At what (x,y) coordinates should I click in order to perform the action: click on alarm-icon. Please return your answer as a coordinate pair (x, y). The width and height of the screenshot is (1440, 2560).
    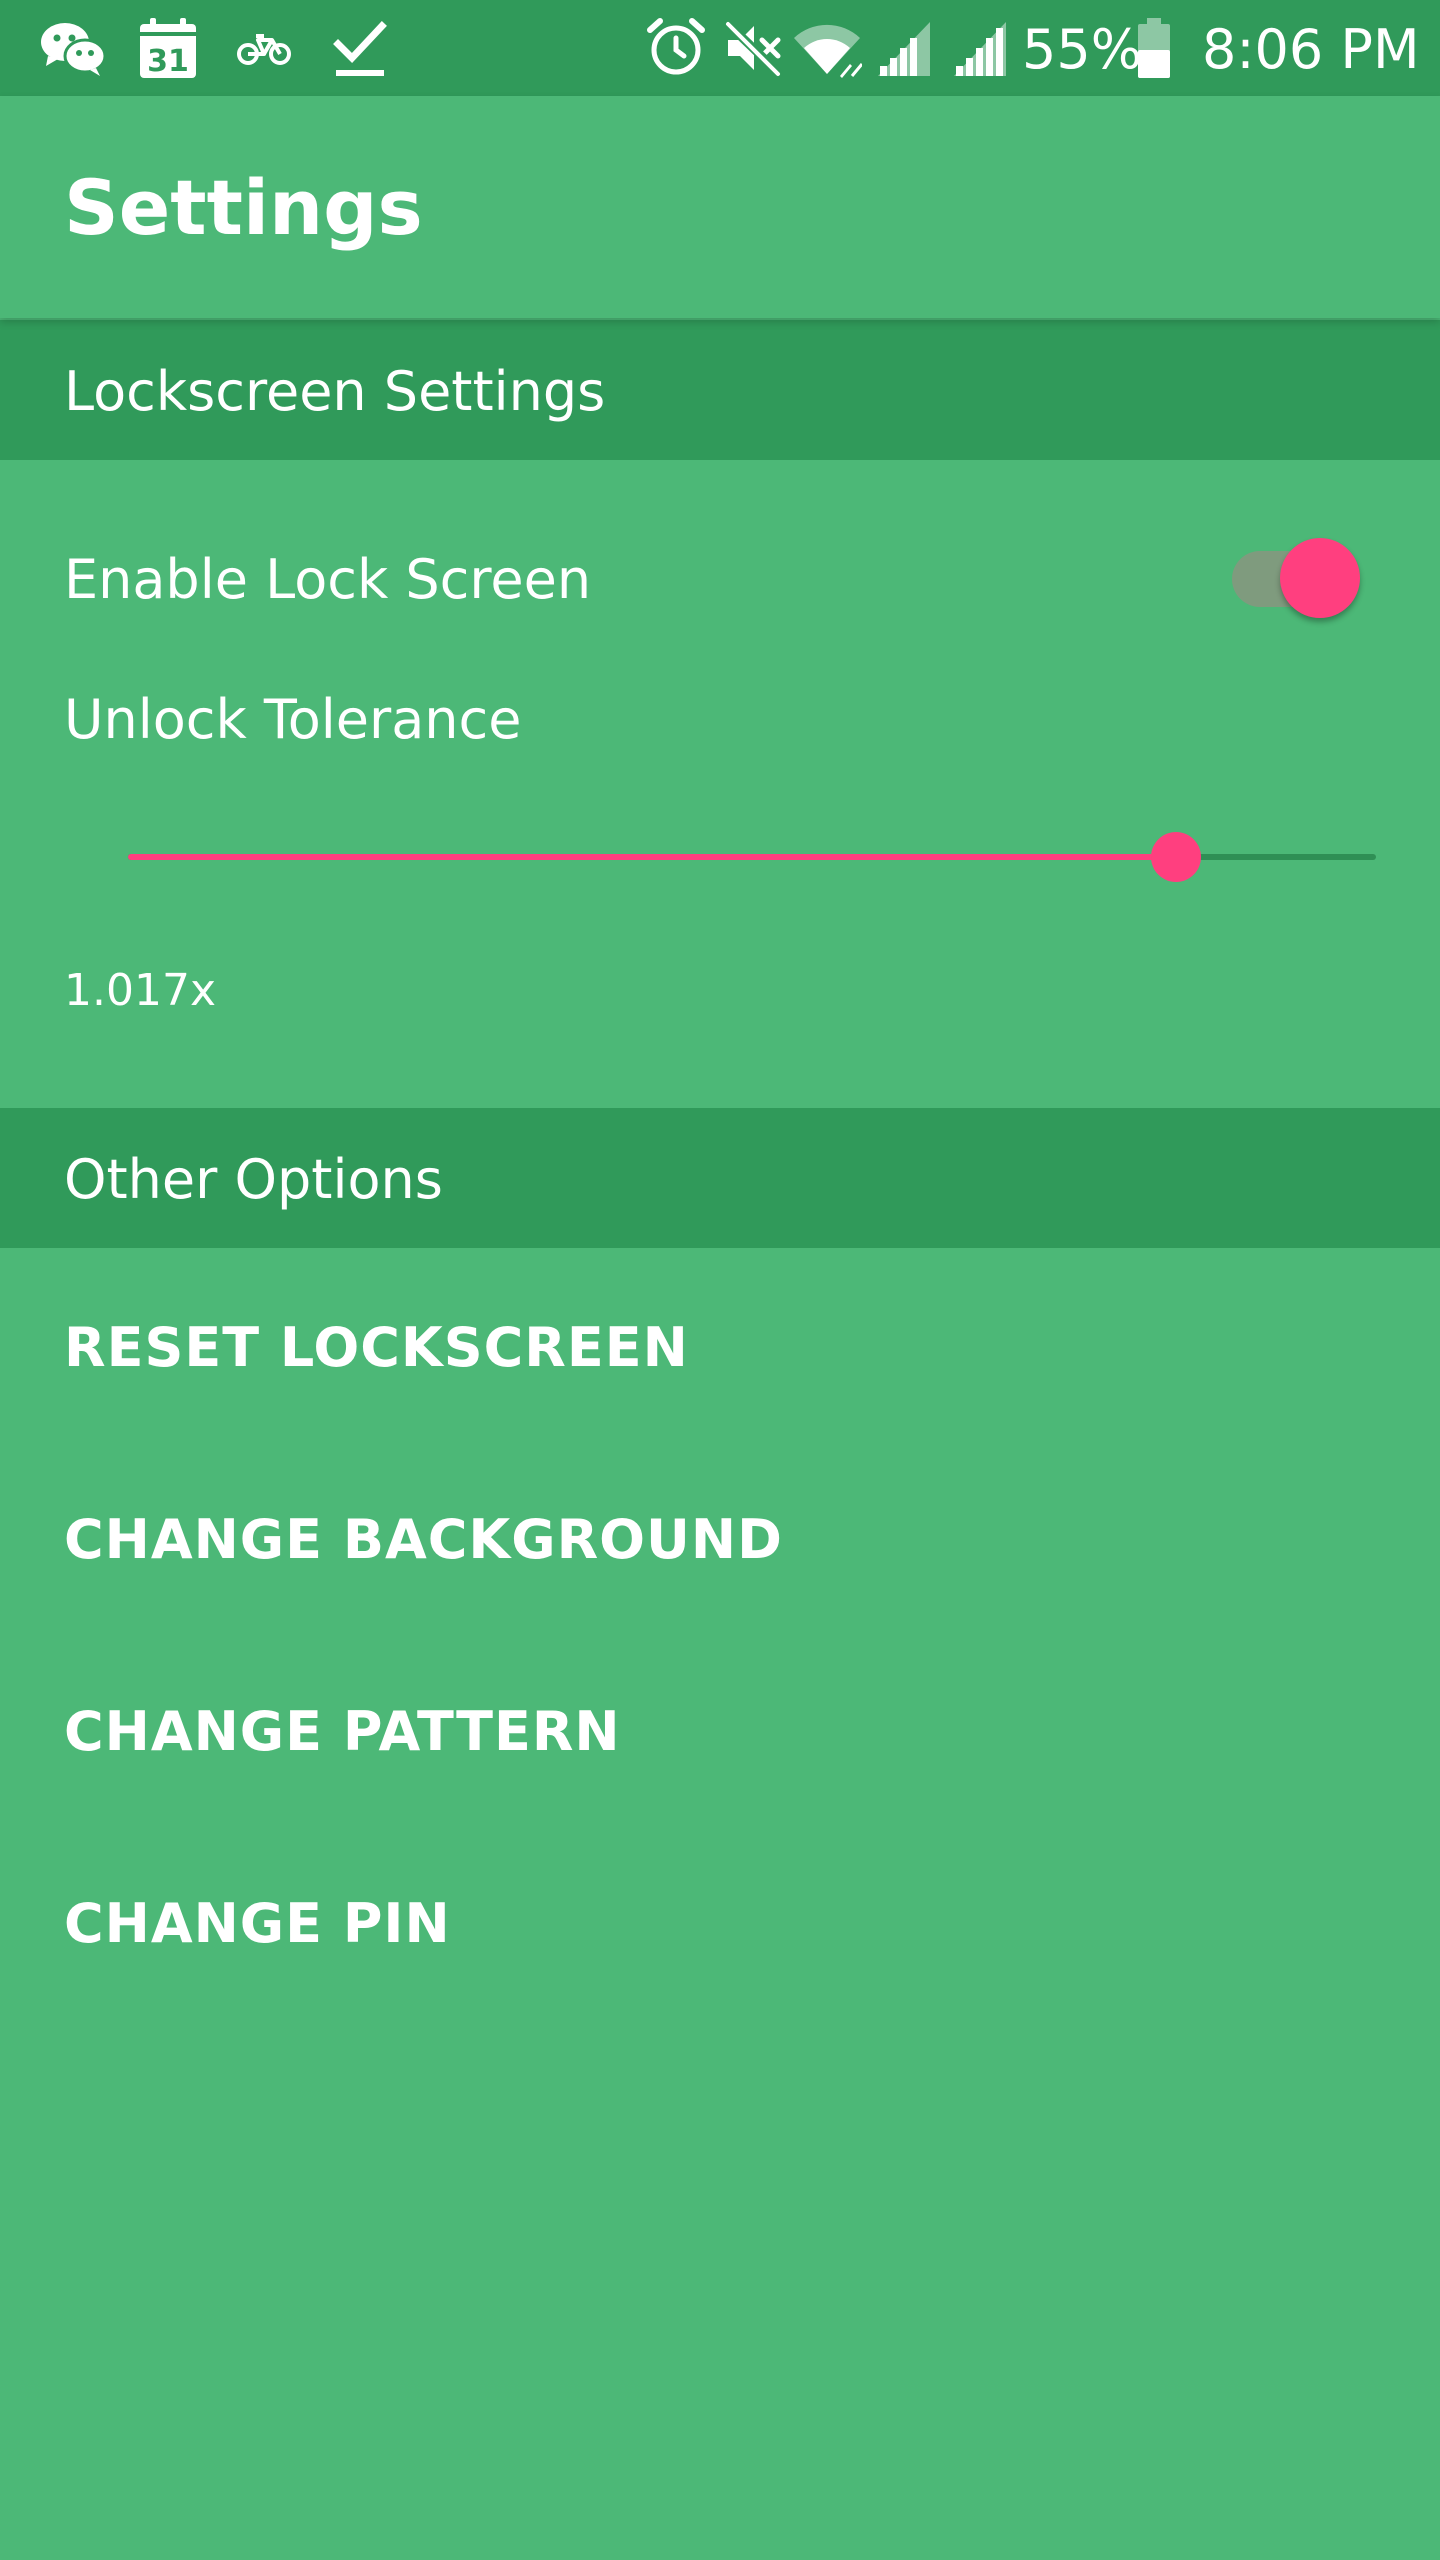
    Looking at the image, I should click on (676, 46).